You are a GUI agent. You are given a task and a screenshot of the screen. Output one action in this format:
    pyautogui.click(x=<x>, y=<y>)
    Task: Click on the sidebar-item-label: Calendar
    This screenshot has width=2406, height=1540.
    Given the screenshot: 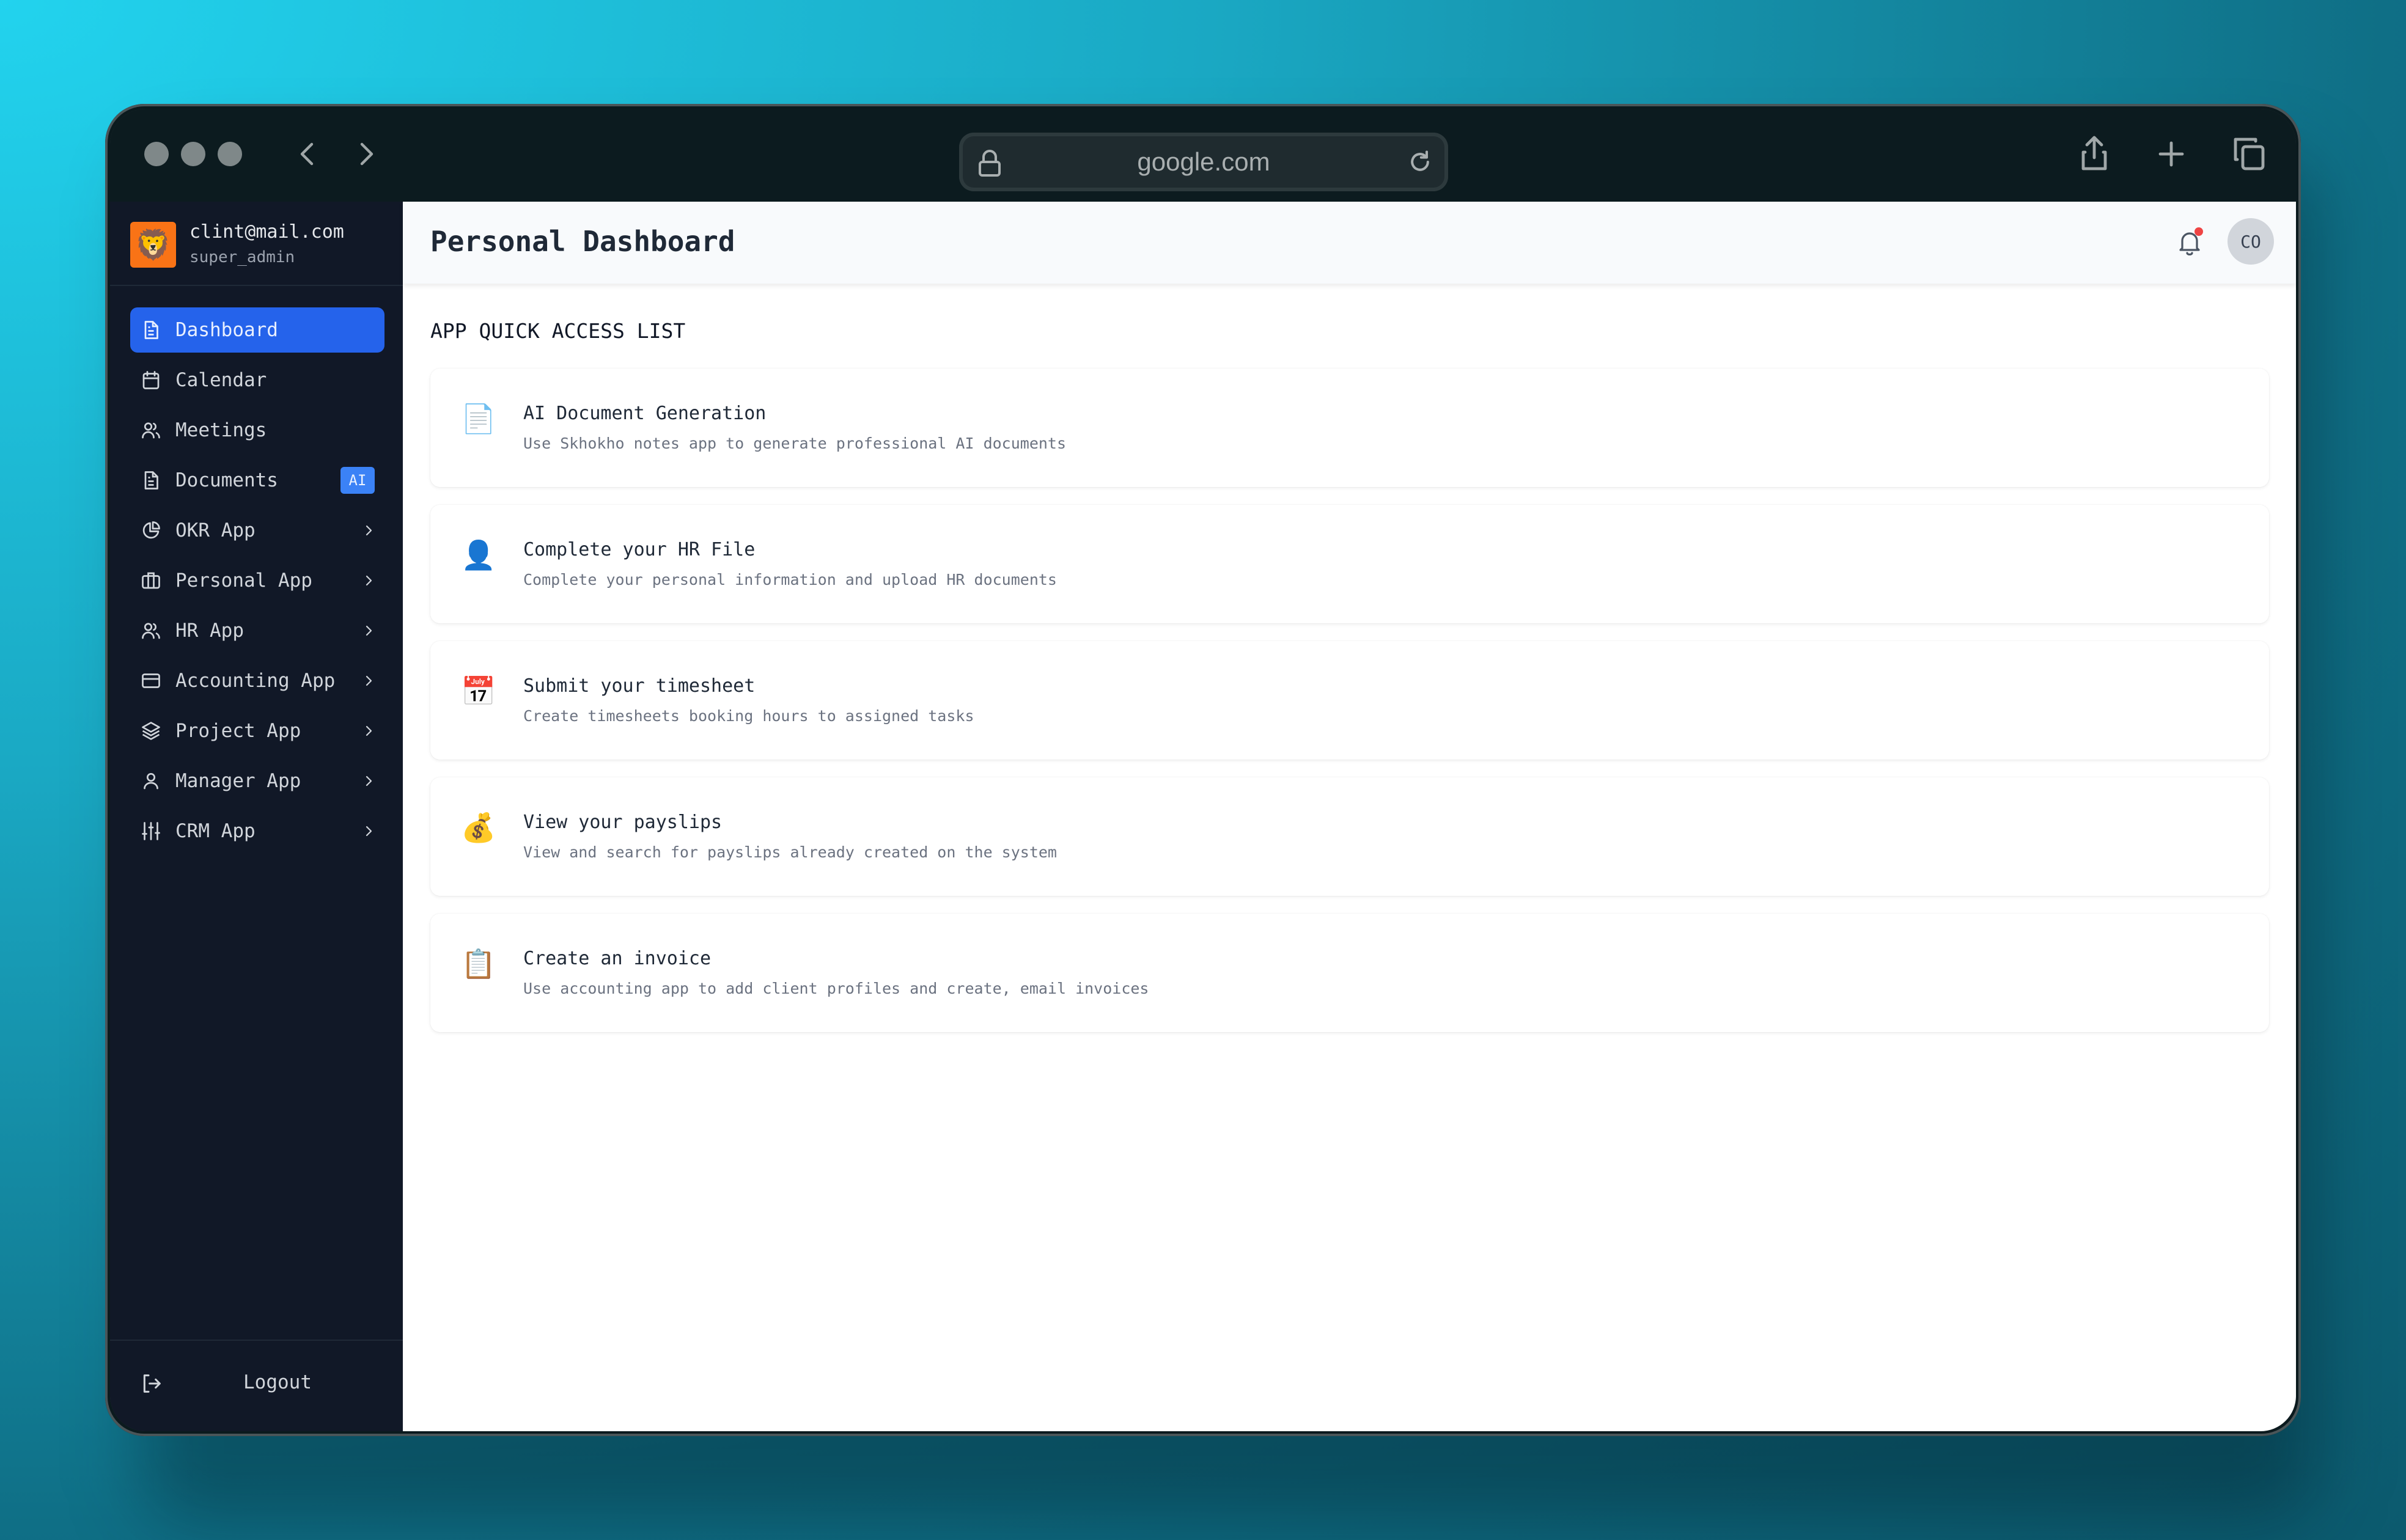 What is the action you would take?
    pyautogui.click(x=221, y=380)
    